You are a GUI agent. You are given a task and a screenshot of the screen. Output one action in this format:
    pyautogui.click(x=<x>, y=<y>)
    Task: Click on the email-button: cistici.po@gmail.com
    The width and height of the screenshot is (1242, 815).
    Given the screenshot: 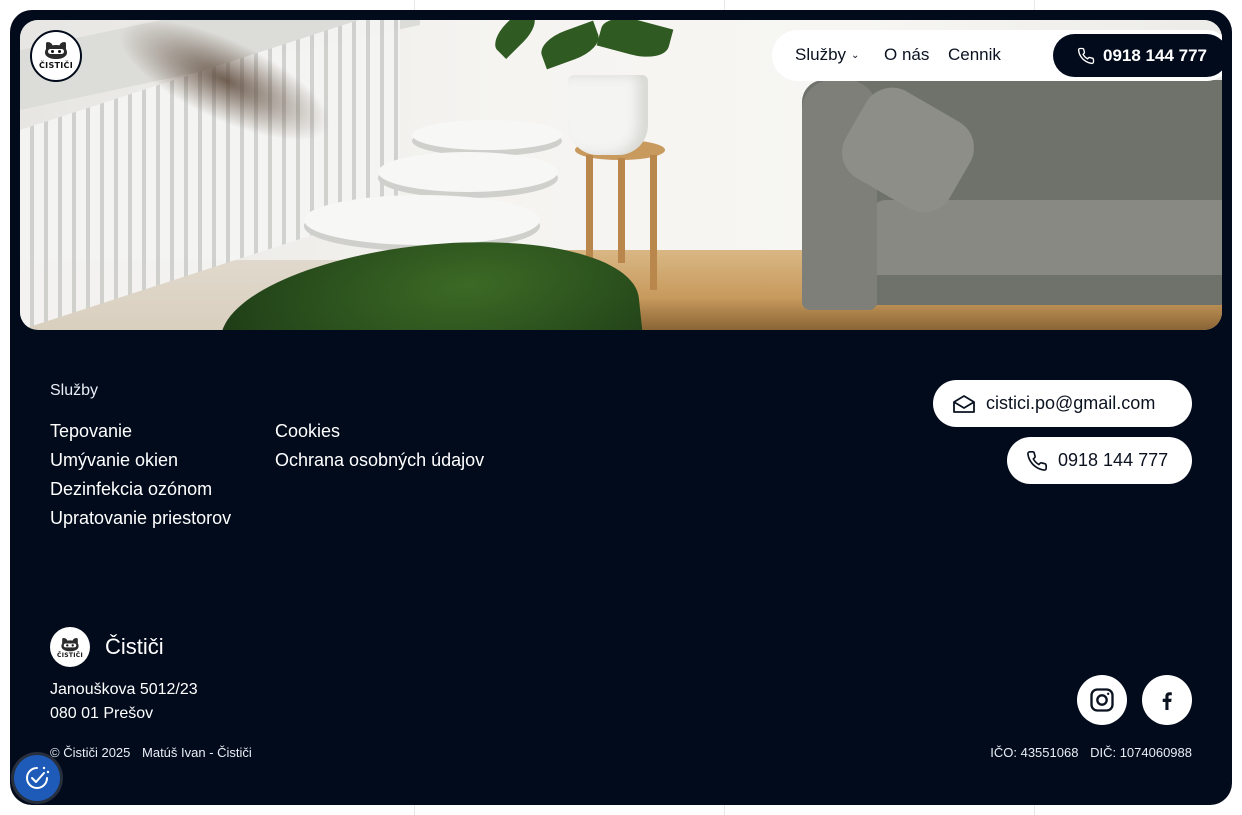 What is the action you would take?
    pyautogui.click(x=1062, y=403)
    